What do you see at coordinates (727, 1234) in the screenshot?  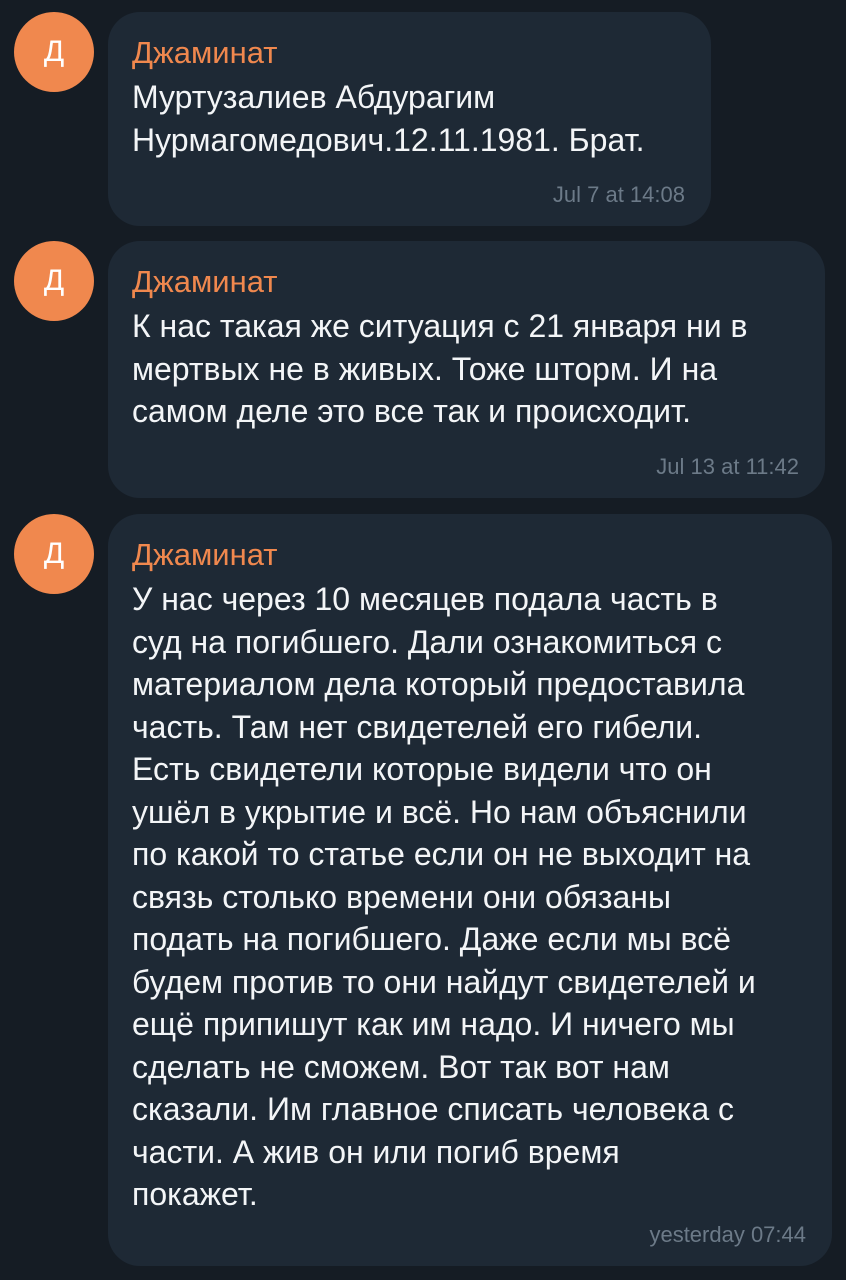 I see `message-timestamp: yesterday 07:44` at bounding box center [727, 1234].